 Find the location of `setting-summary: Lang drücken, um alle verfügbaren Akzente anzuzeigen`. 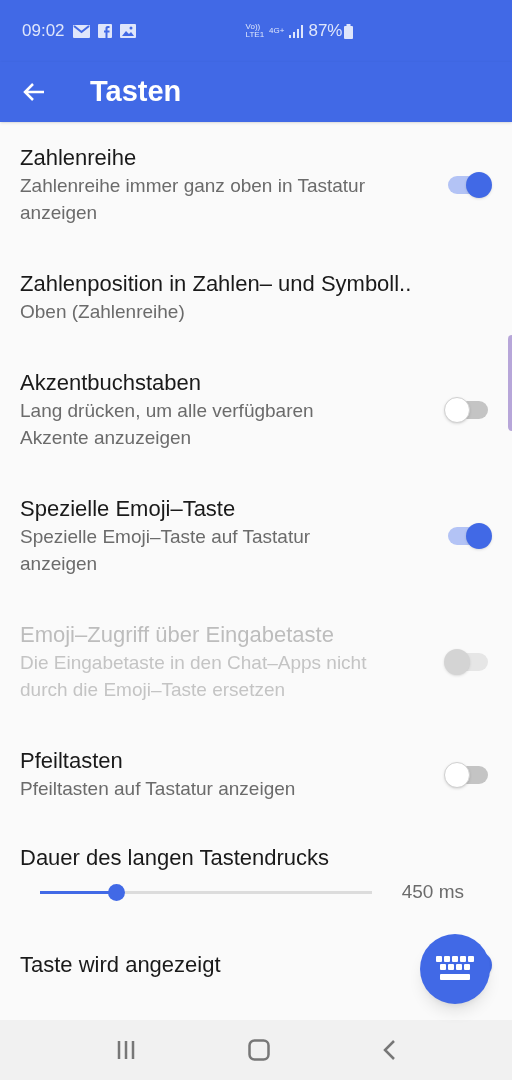

setting-summary: Lang drücken, um alle verfügbaren Akzente anzuzeigen is located at coordinates (167, 424).